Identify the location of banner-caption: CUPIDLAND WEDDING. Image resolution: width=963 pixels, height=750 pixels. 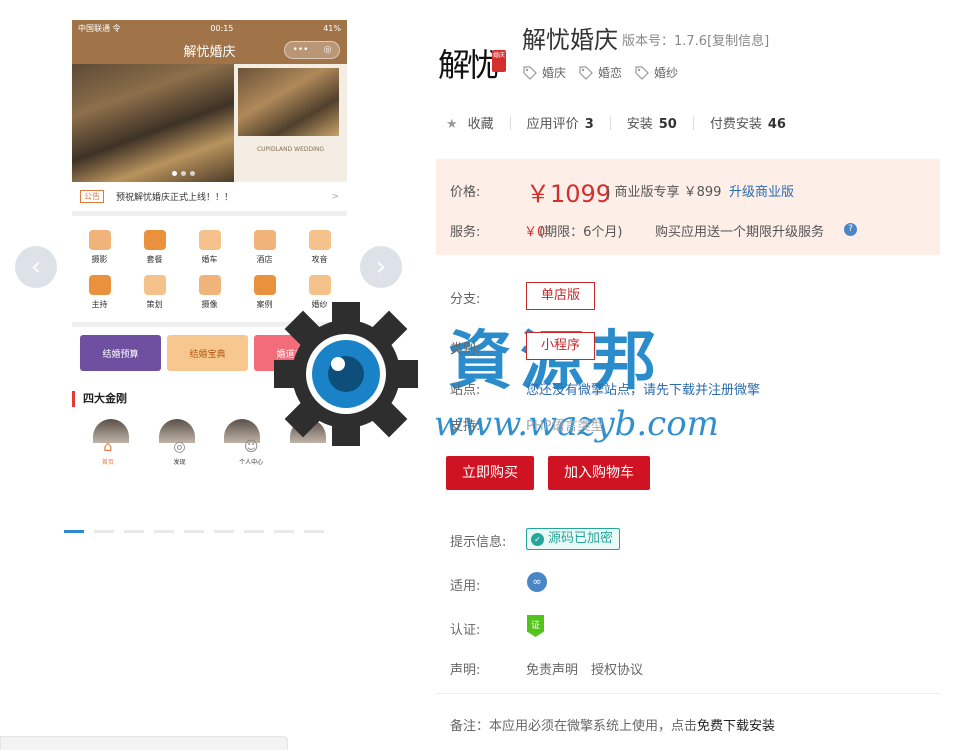
(290, 149).